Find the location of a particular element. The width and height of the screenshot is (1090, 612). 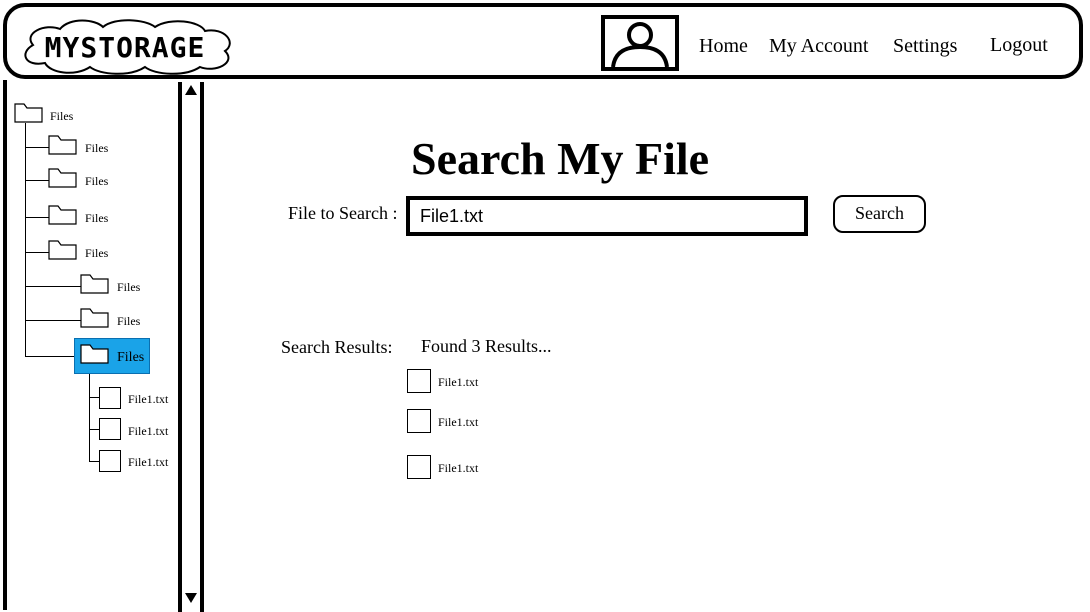

search-input is located at coordinates (607, 216).